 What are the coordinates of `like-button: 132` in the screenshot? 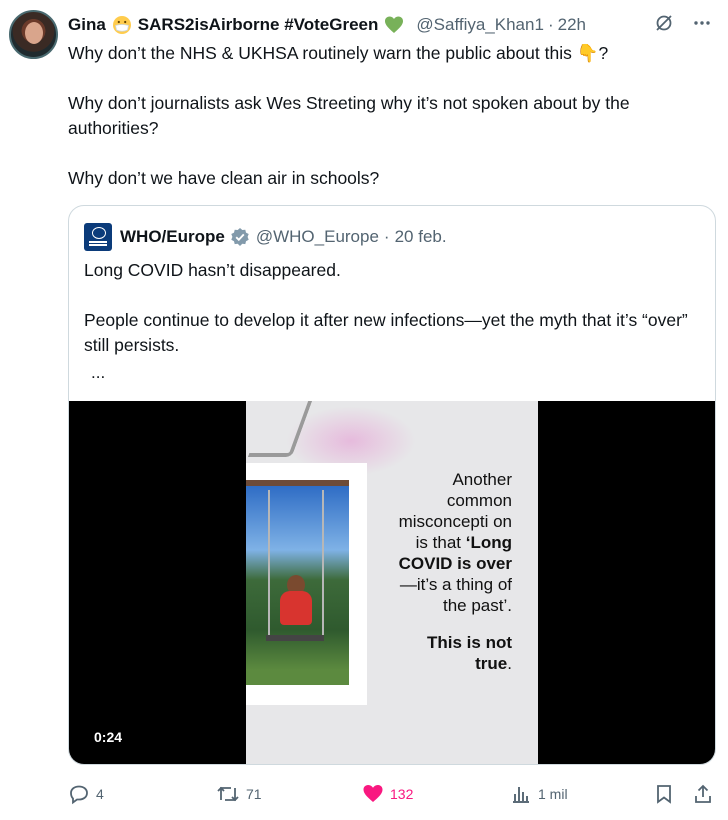 It's located at (387, 794).